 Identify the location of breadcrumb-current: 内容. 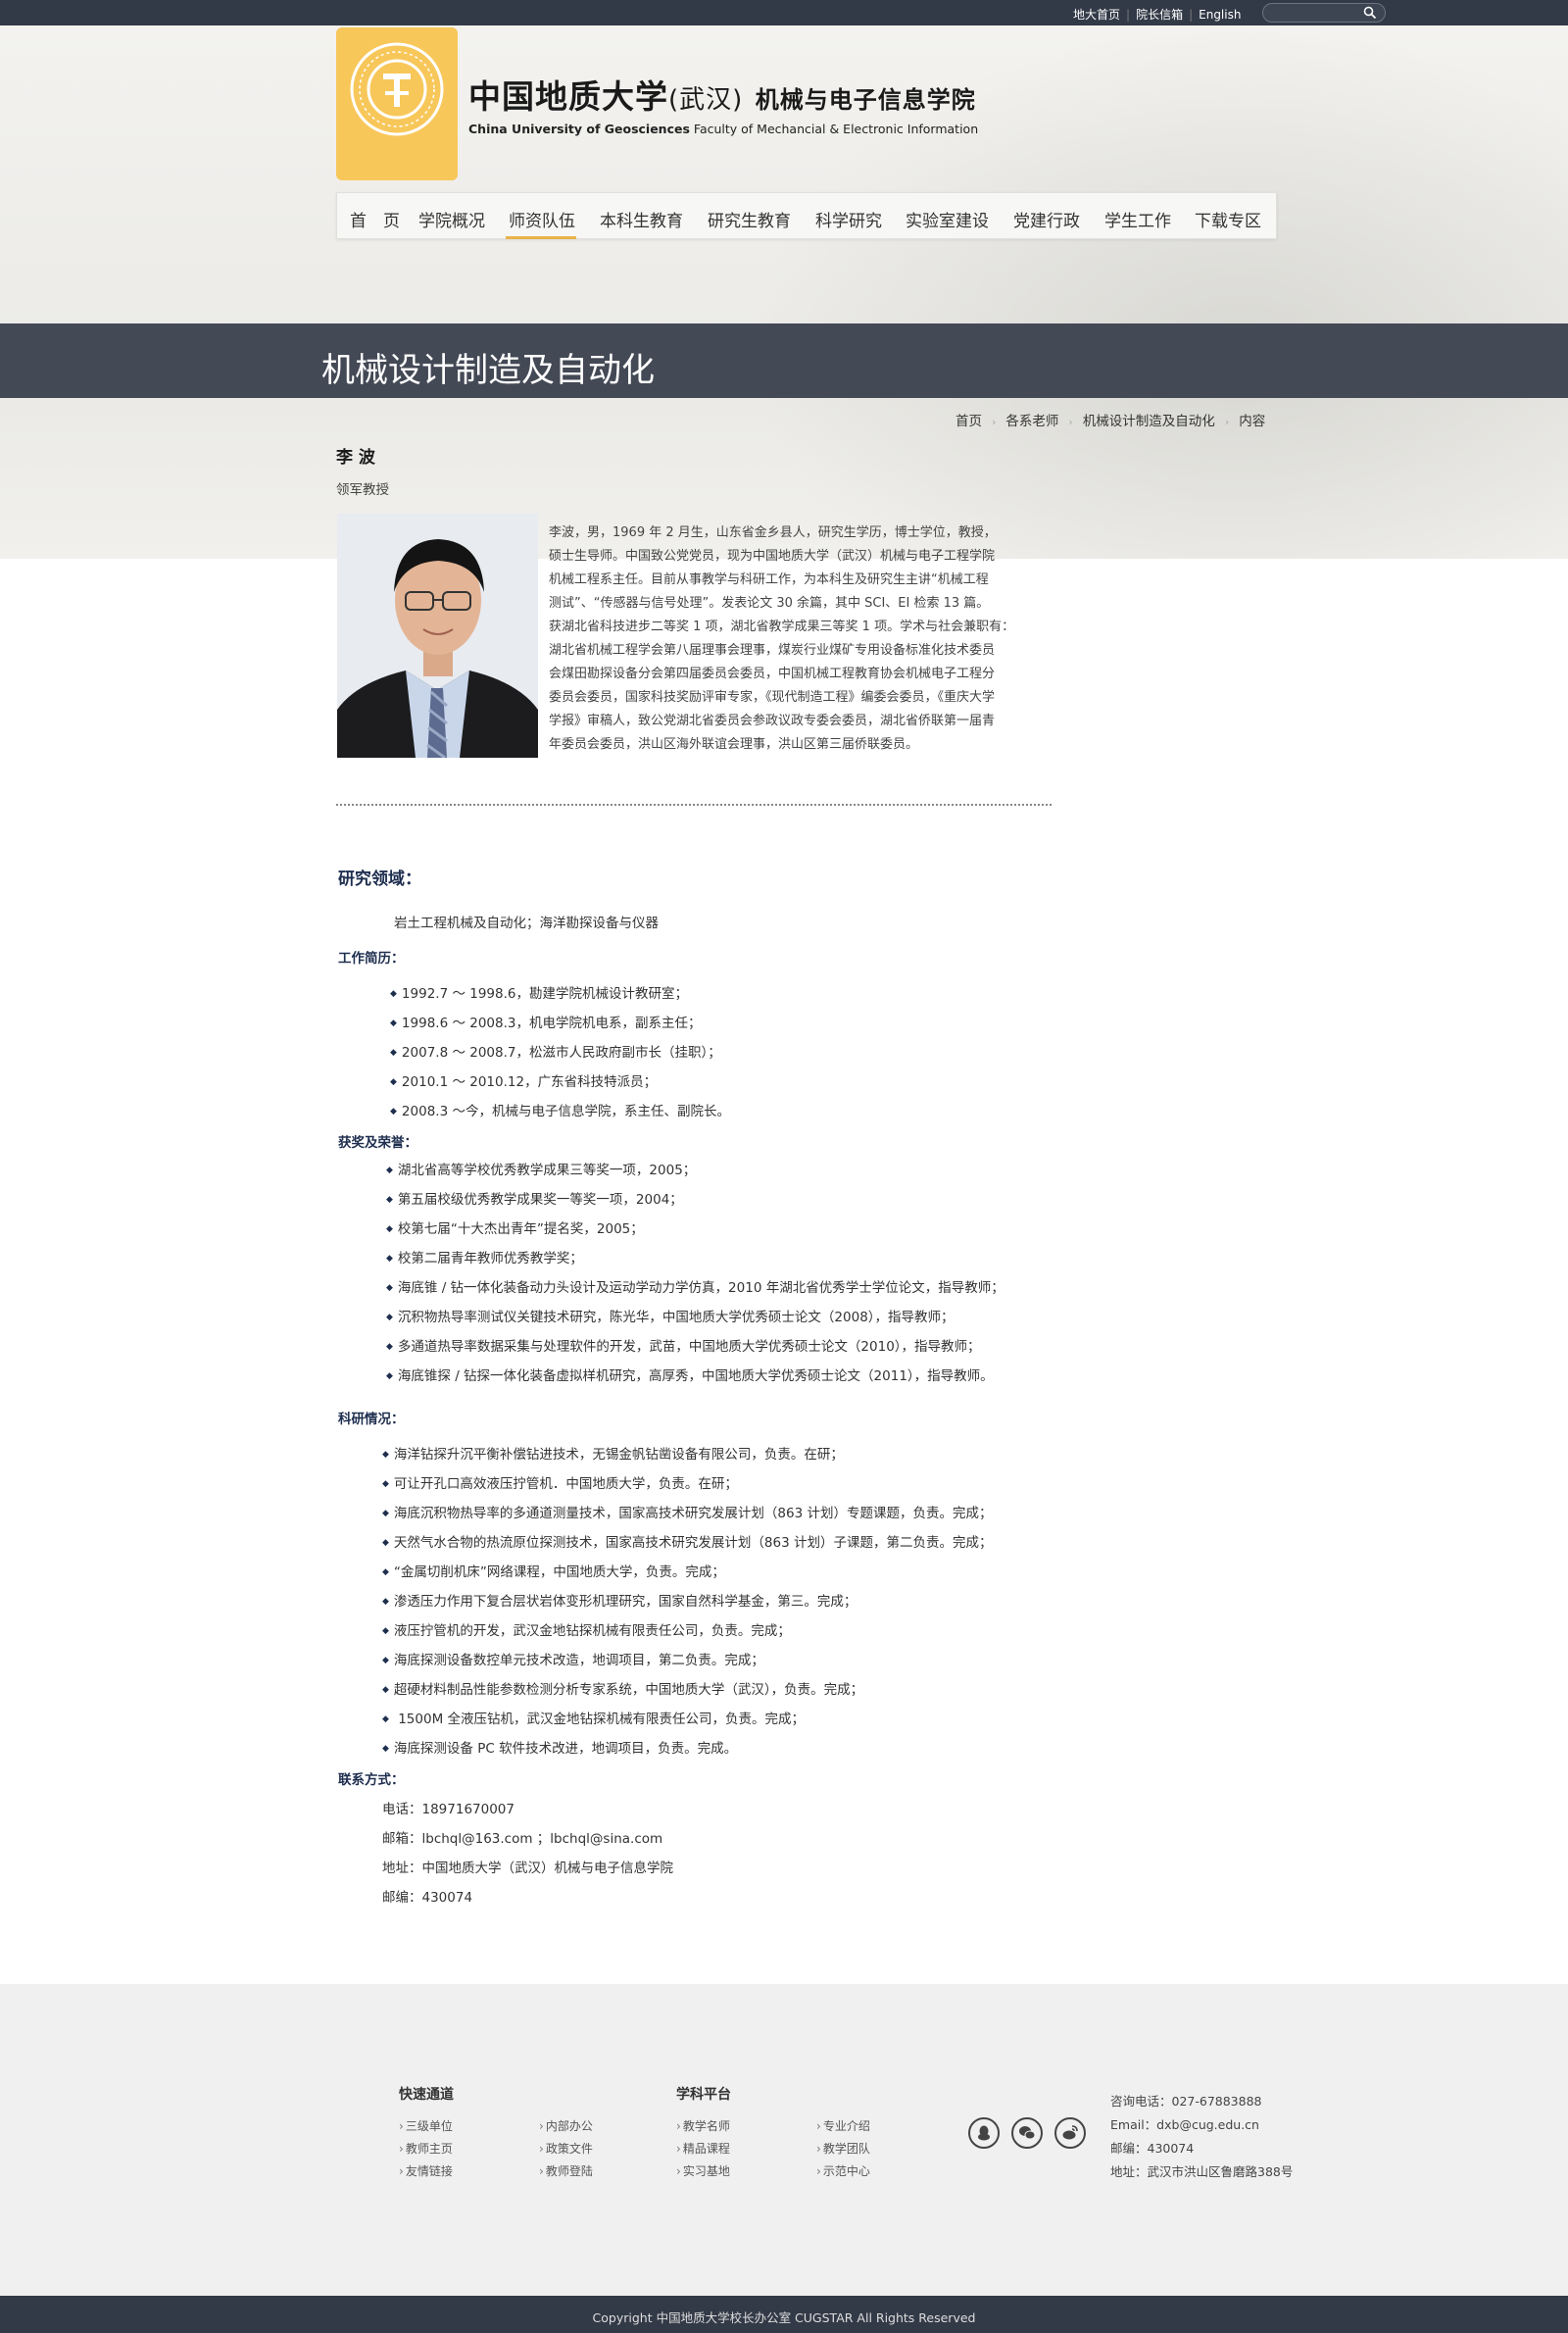
(1252, 421).